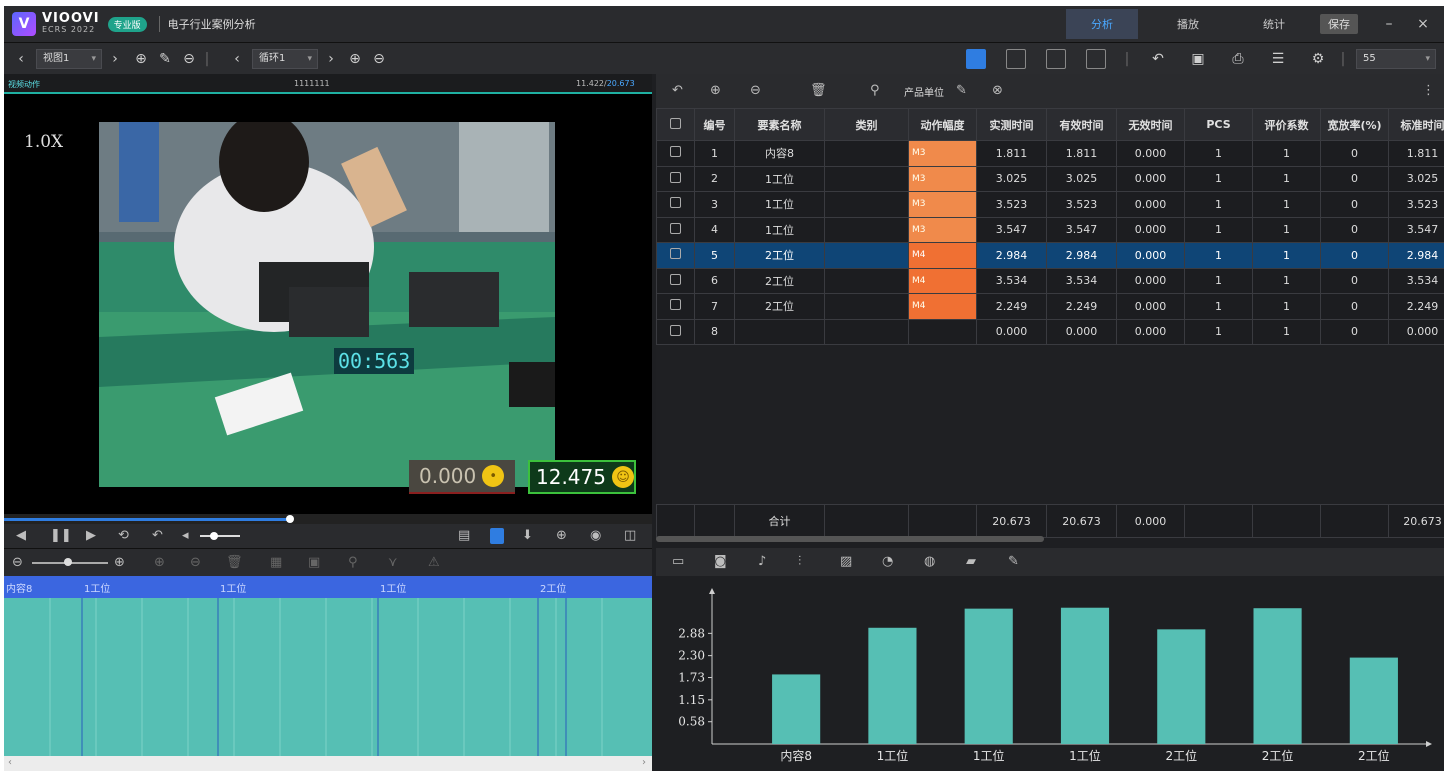 This screenshot has height=771, width=1453. What do you see at coordinates (379, 59) in the screenshot?
I see `remove-cycle-icon: ⊖` at bounding box center [379, 59].